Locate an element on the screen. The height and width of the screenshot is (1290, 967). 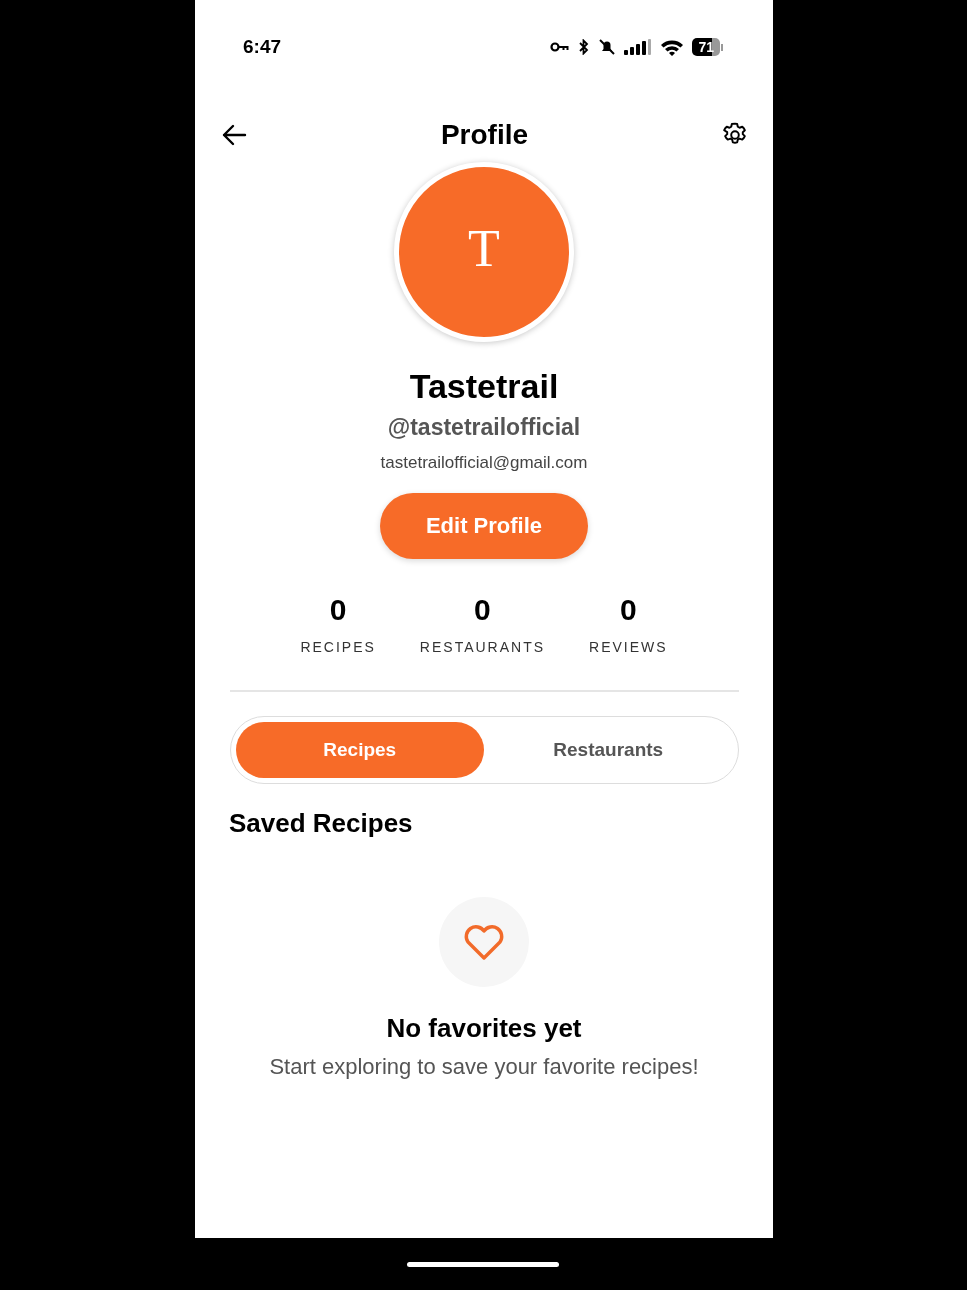
profile-name: Tastetrail is located at coordinates (484, 386).